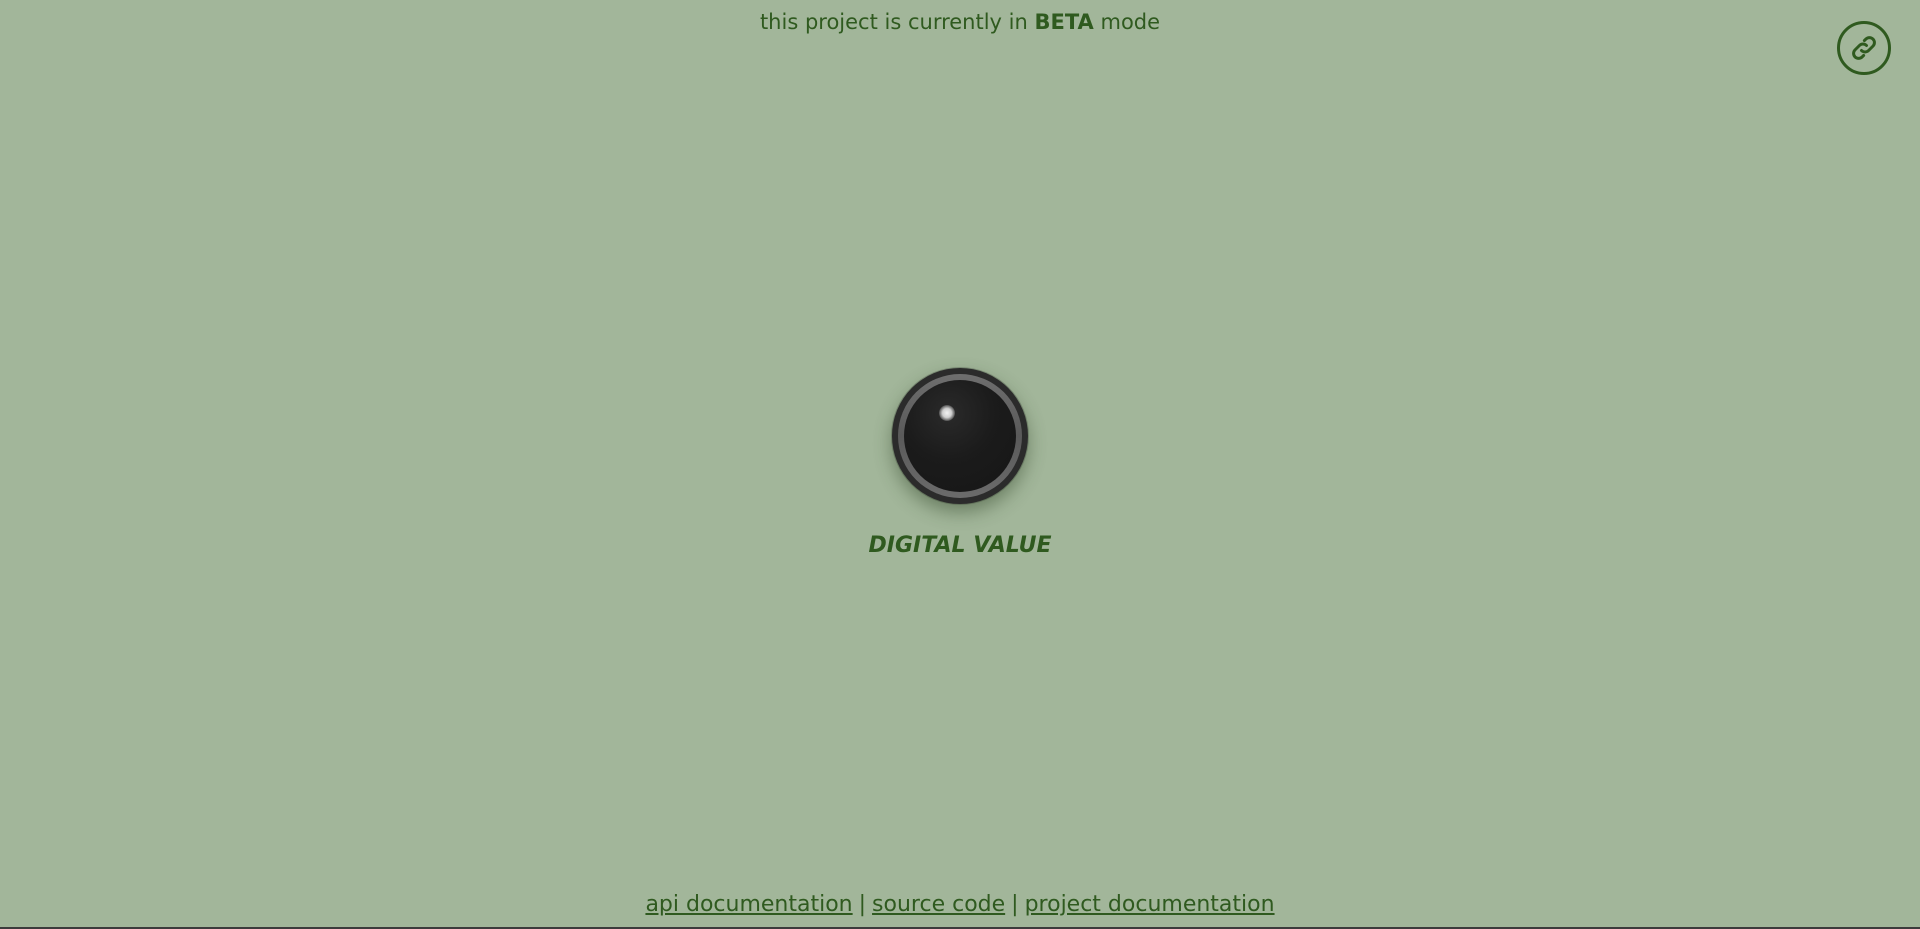 Image resolution: width=1920 pixels, height=929 pixels. I want to click on beta-banner-suffix: mode, so click(1130, 22).